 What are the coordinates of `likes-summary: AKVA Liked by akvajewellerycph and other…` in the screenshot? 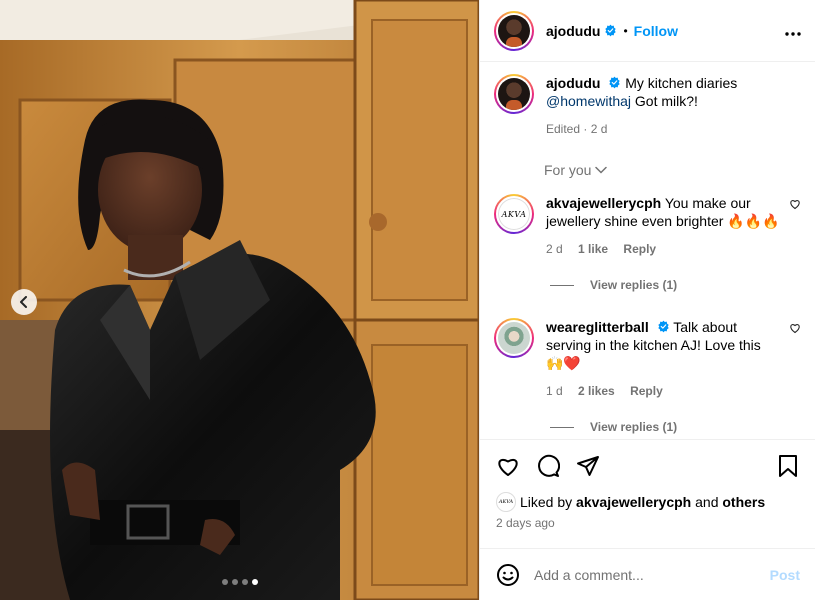 It's located at (647, 502).